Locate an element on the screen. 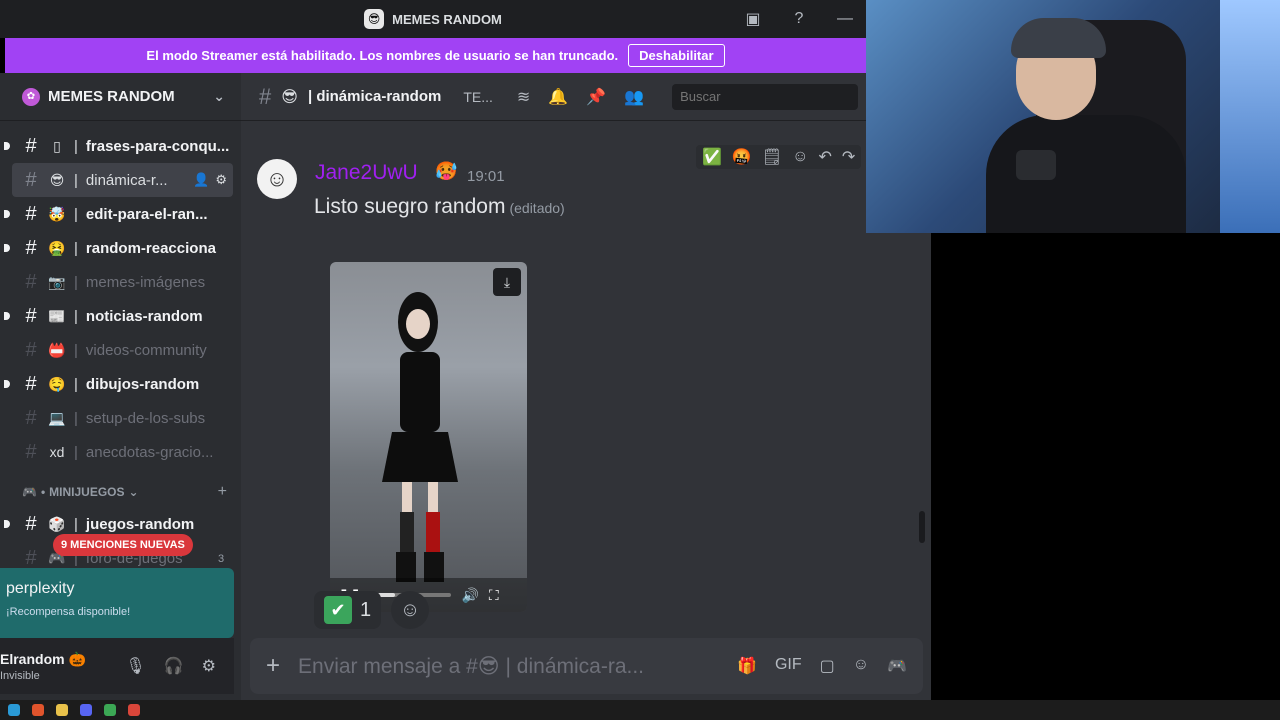  channel-emoji: 🤤 is located at coordinates (57, 383).